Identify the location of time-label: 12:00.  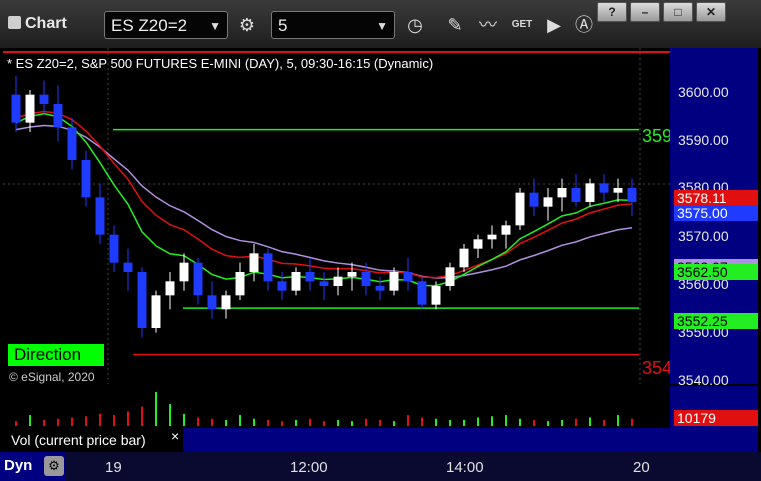
(309, 467).